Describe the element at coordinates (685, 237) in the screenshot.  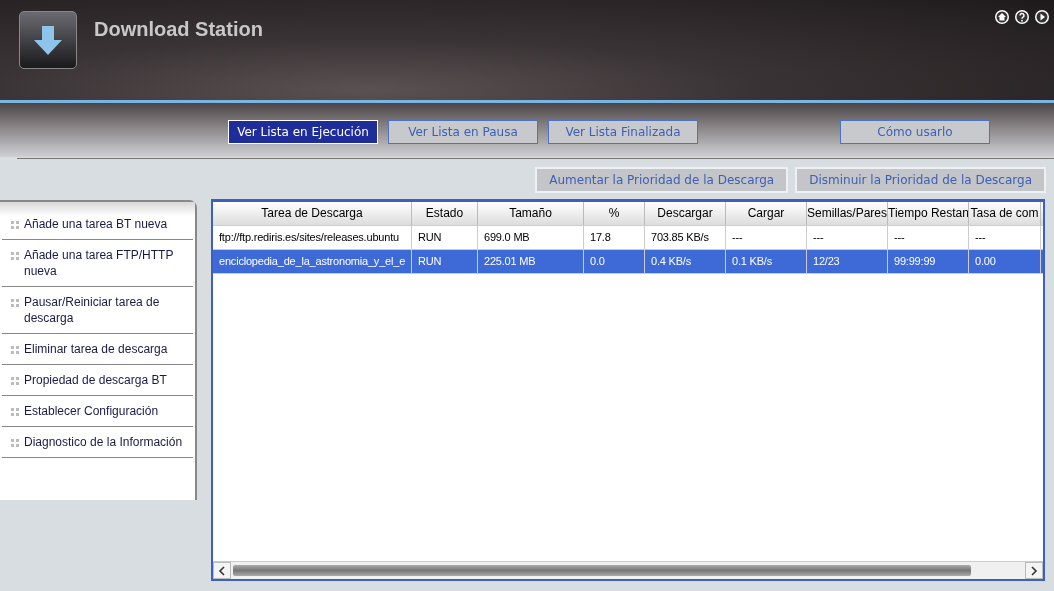
I see `table-cell: 703.85 KB/s` at that location.